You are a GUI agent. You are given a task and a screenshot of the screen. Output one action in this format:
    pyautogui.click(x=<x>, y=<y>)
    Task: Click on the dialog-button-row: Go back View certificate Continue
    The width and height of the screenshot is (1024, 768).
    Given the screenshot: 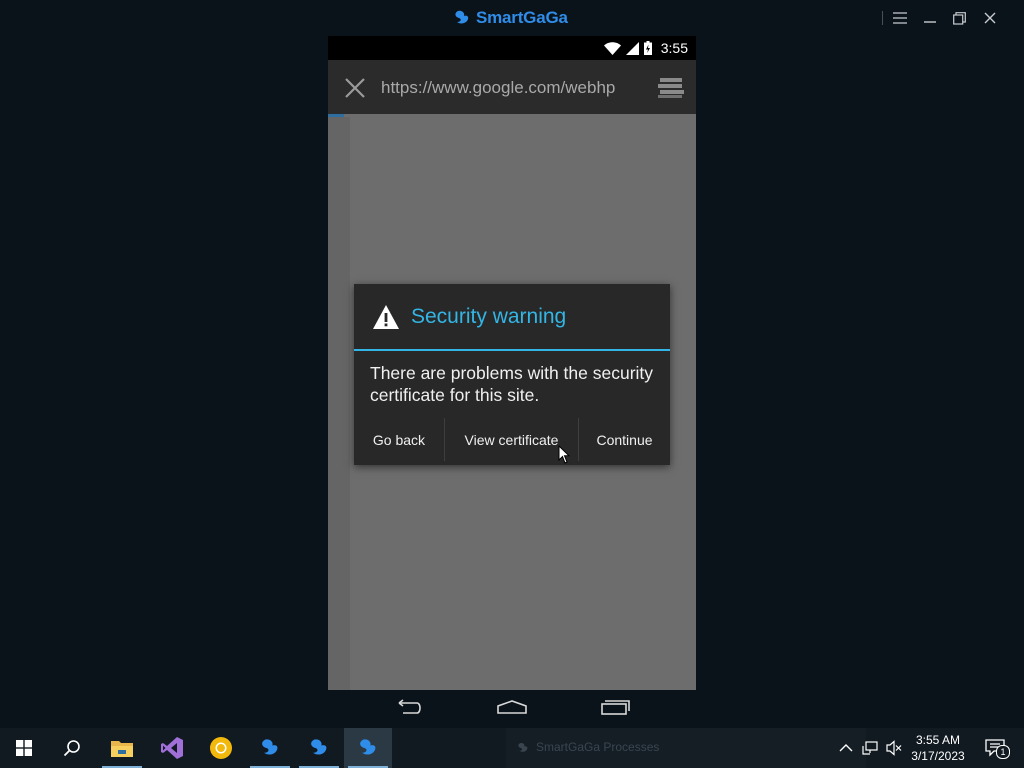 What is the action you would take?
    pyautogui.click(x=512, y=439)
    